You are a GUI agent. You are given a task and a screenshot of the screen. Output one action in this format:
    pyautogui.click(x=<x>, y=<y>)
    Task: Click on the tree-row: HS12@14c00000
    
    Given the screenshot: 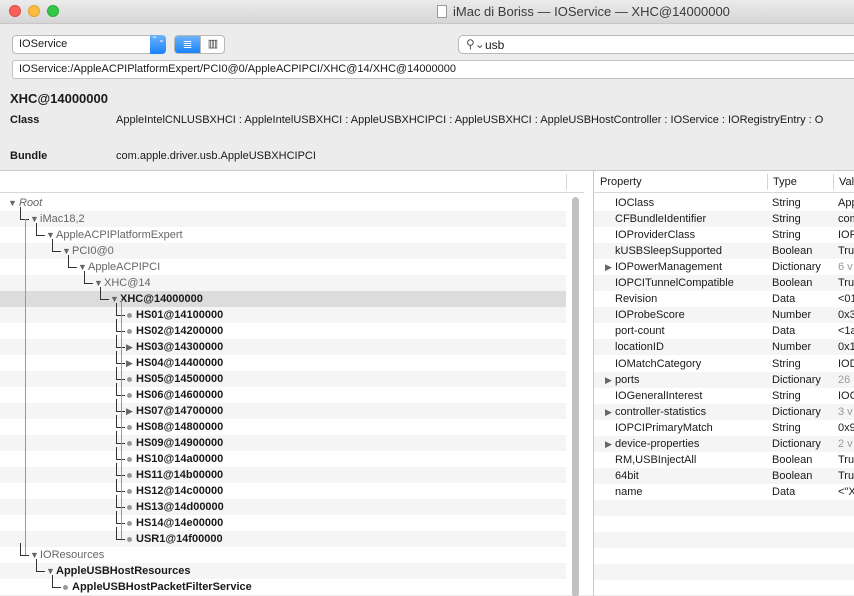 What is the action you would take?
    pyautogui.click(x=283, y=489)
    